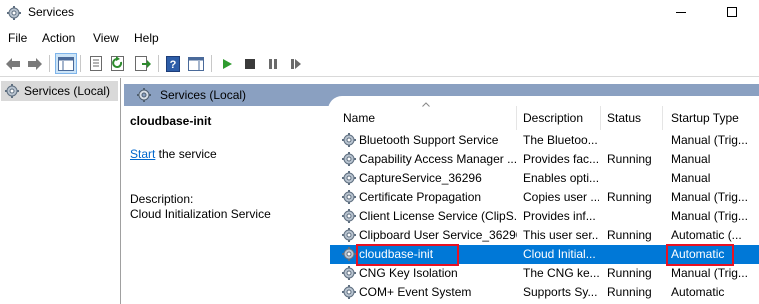 The height and width of the screenshot is (304, 759). Describe the element at coordinates (106, 38) in the screenshot. I see `menu-view: View` at that location.